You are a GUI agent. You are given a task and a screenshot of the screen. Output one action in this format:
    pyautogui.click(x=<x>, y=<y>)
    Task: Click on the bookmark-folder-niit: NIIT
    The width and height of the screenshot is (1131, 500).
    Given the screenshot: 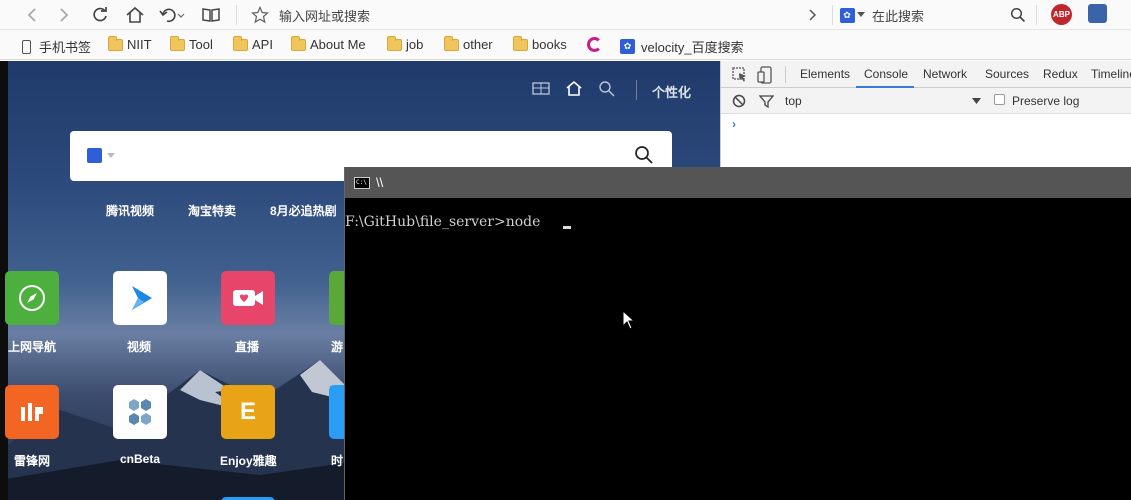 What is the action you would take?
    pyautogui.click(x=130, y=43)
    